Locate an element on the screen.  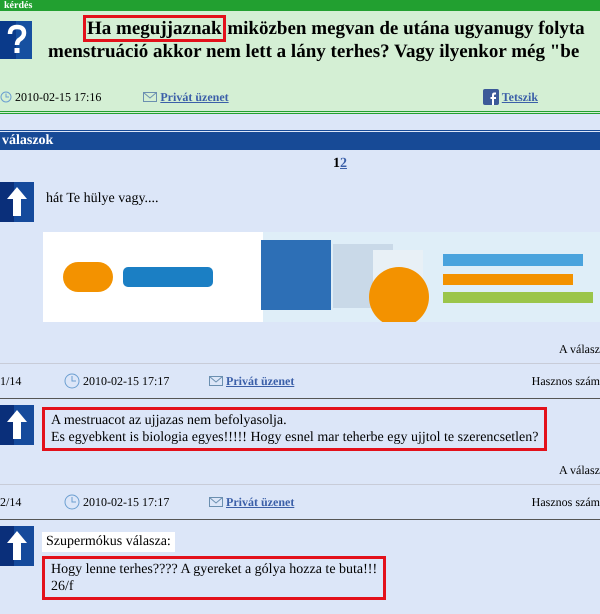
answer-text: Hogy lenne terhes???? A gyereket a gólya hozza te buta!!! 26/f is located at coordinates (214, 578).